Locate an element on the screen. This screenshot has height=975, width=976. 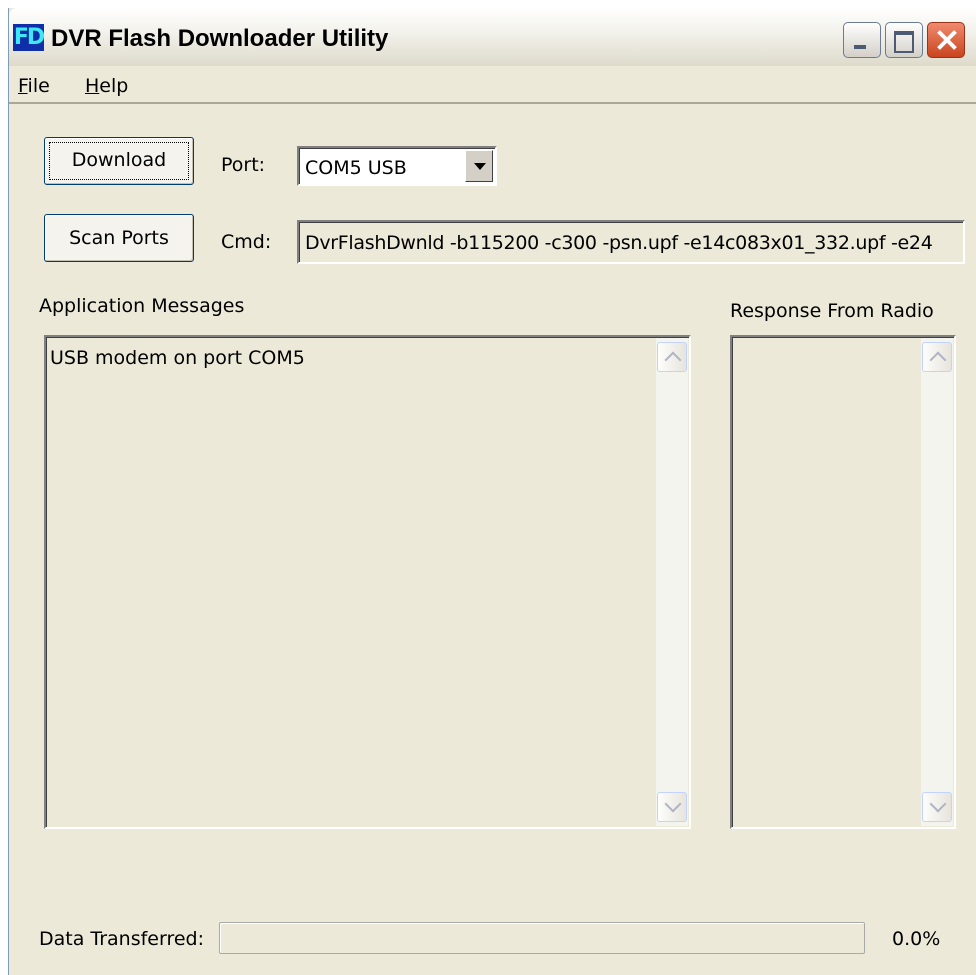
close-button is located at coordinates (946, 40).